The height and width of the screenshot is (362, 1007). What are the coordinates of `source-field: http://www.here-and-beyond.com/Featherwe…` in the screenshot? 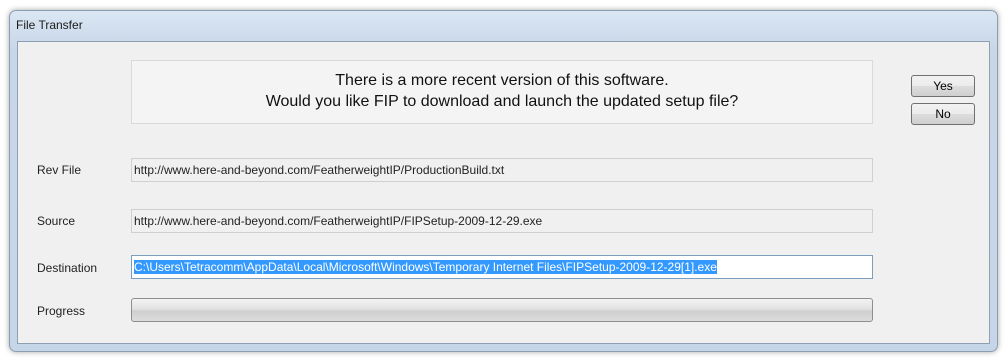 It's located at (502, 221).